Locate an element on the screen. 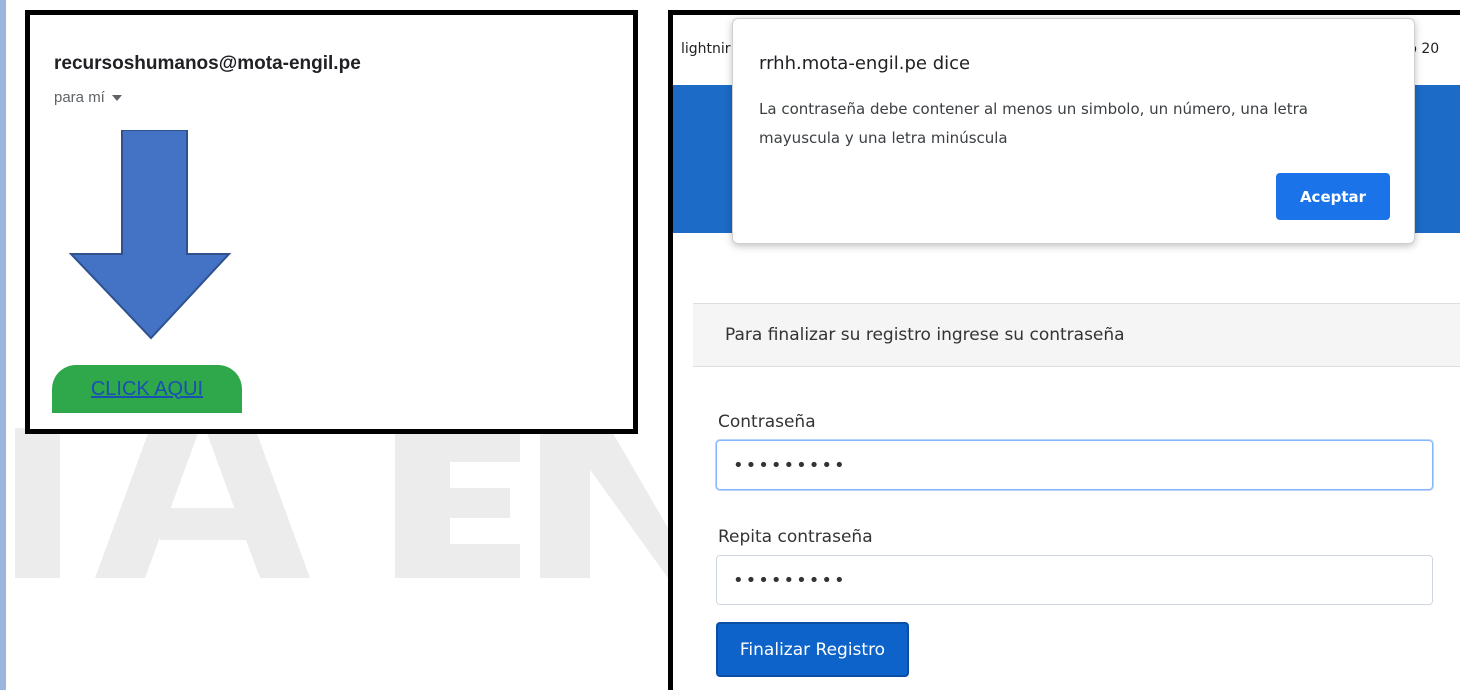  email-recipient-toggle: para mí is located at coordinates (88, 97).